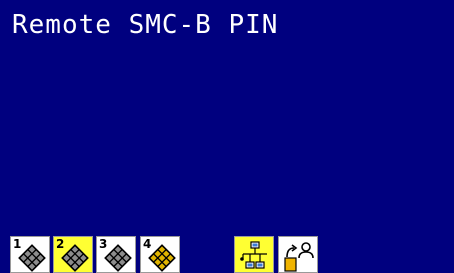 The height and width of the screenshot is (273, 454). Describe the element at coordinates (147, 244) in the screenshot. I see `slot-number: 4` at that location.